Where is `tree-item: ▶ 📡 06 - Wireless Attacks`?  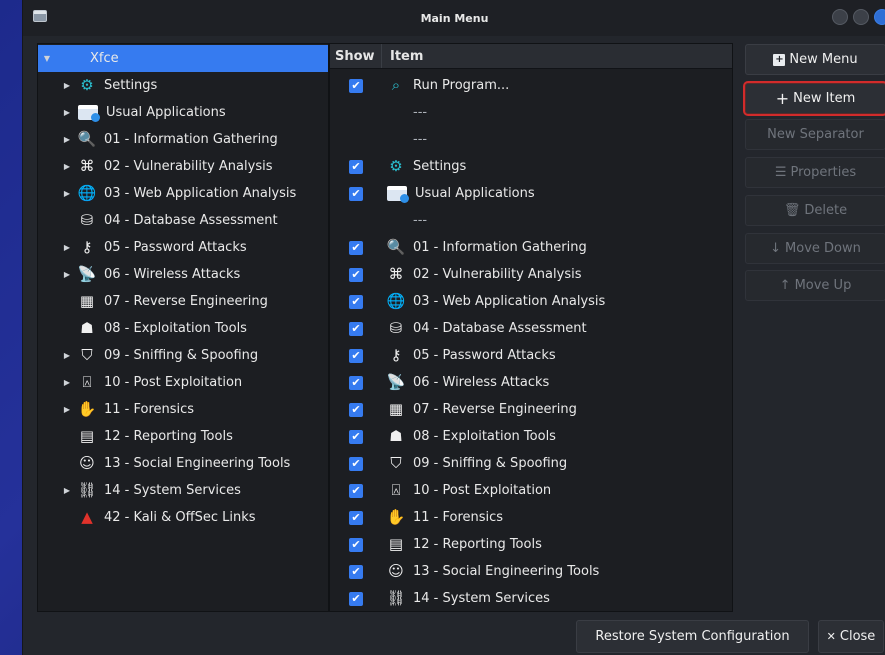
tree-item: ▶ 📡 06 - Wireless Attacks is located at coordinates (183, 274).